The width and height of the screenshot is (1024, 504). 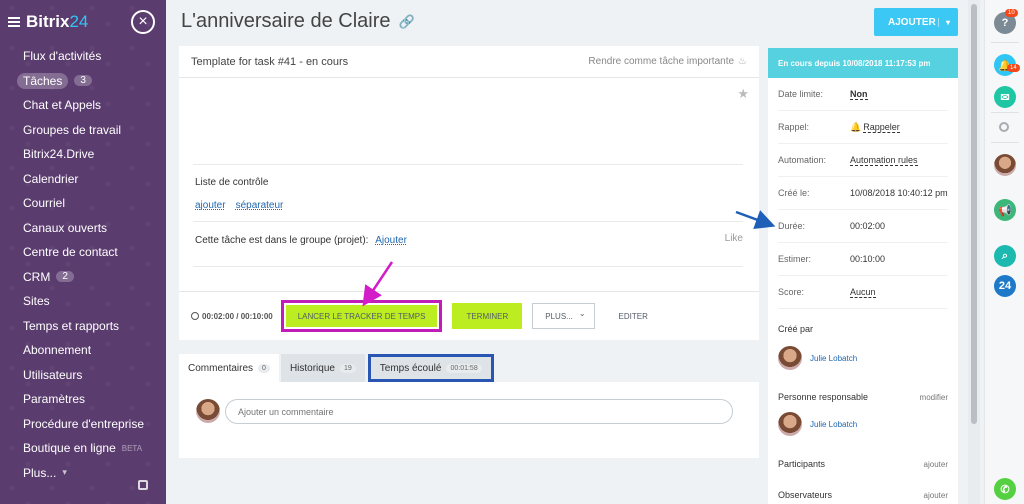 I want to click on sidebar-item-label: Tâches, so click(x=43, y=80).